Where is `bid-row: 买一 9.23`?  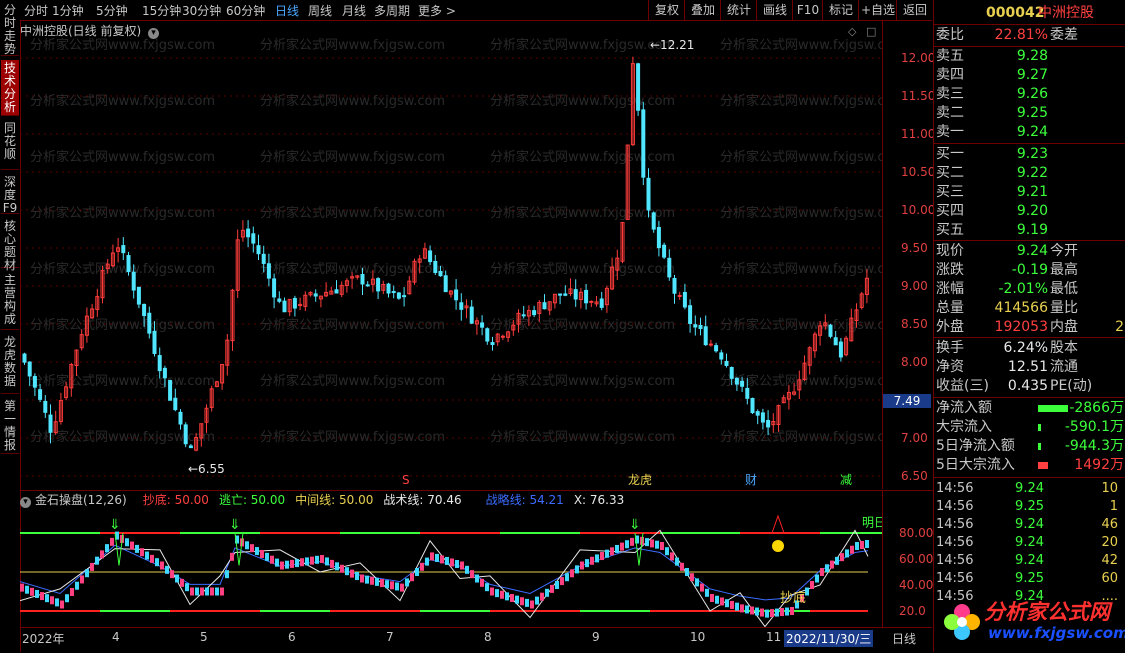
bid-row: 买一 9.23 is located at coordinates (1029, 154).